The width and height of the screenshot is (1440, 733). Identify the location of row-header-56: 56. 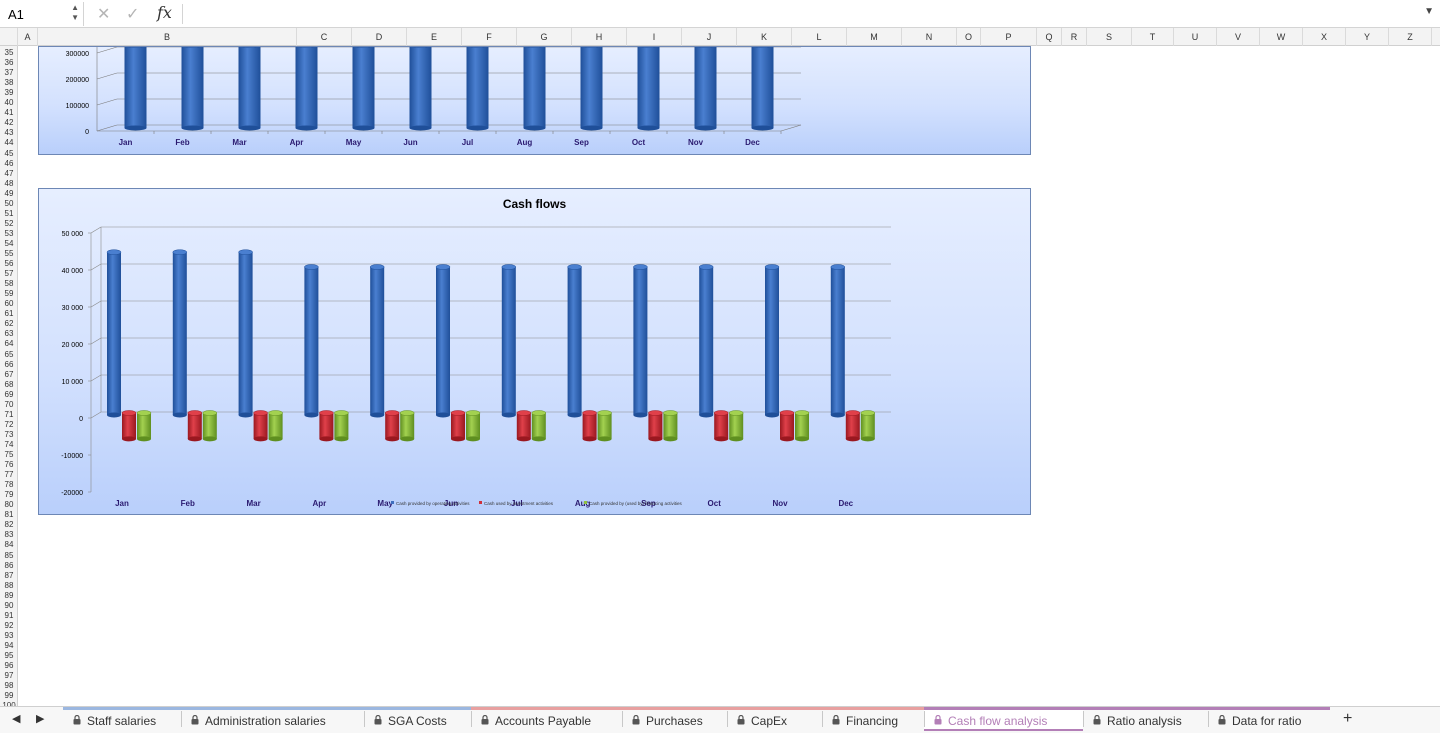
(8, 264).